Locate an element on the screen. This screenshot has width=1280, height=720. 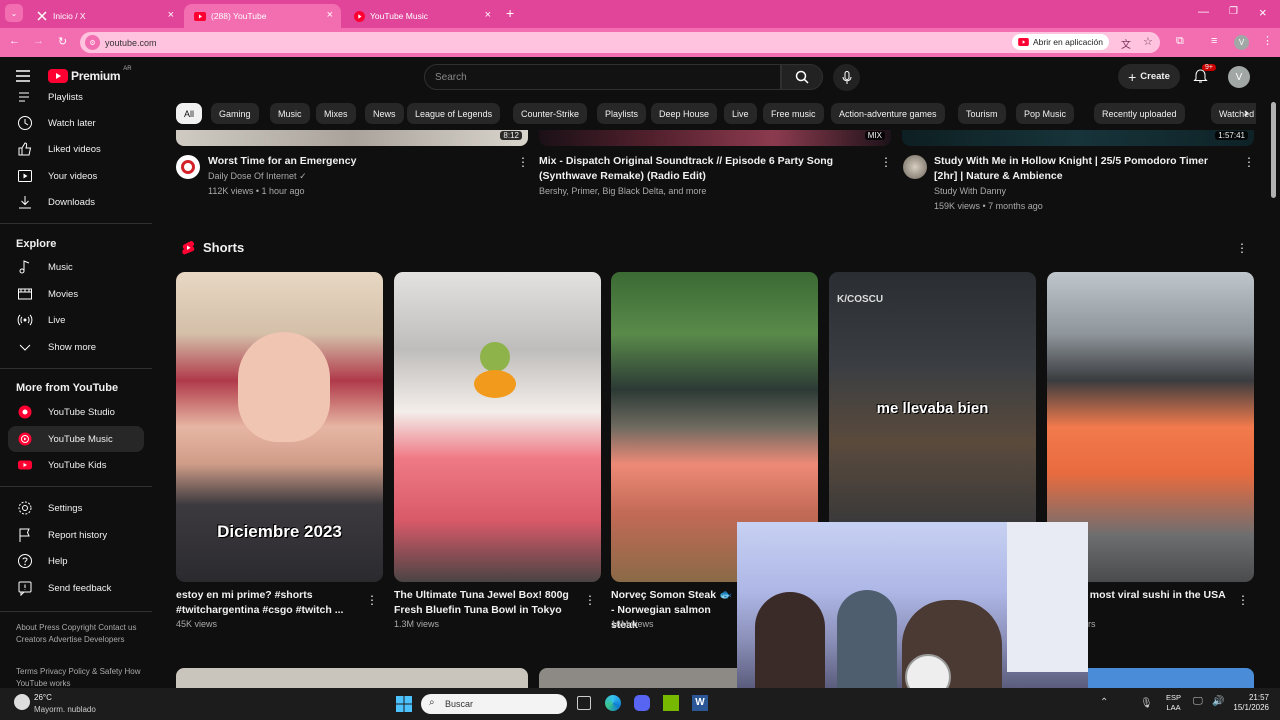
chip-news: News is located at coordinates (384, 113).